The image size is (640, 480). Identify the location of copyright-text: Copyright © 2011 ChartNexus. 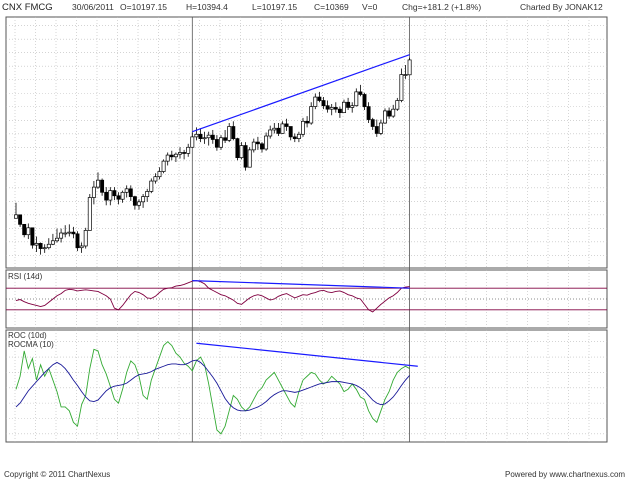
(57, 474).